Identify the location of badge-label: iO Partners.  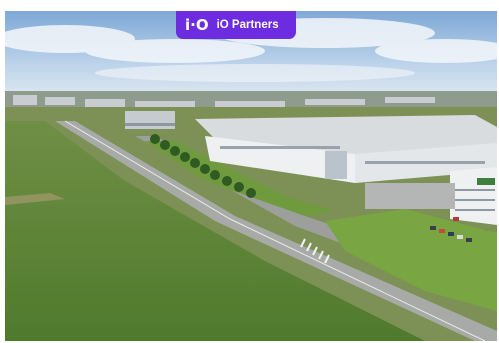
(247, 25).